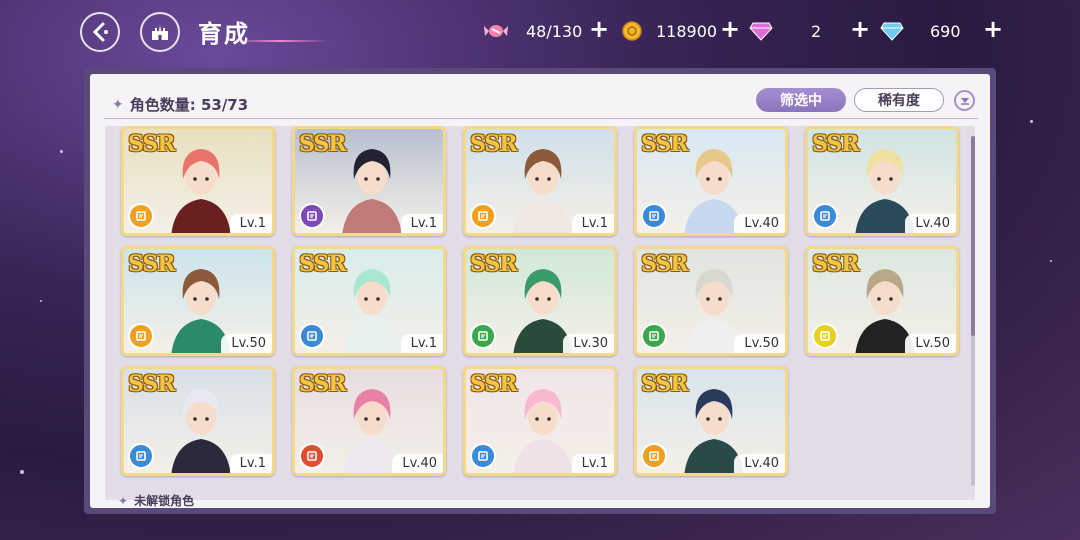  I want to click on level-label: Lv.30, so click(588, 343).